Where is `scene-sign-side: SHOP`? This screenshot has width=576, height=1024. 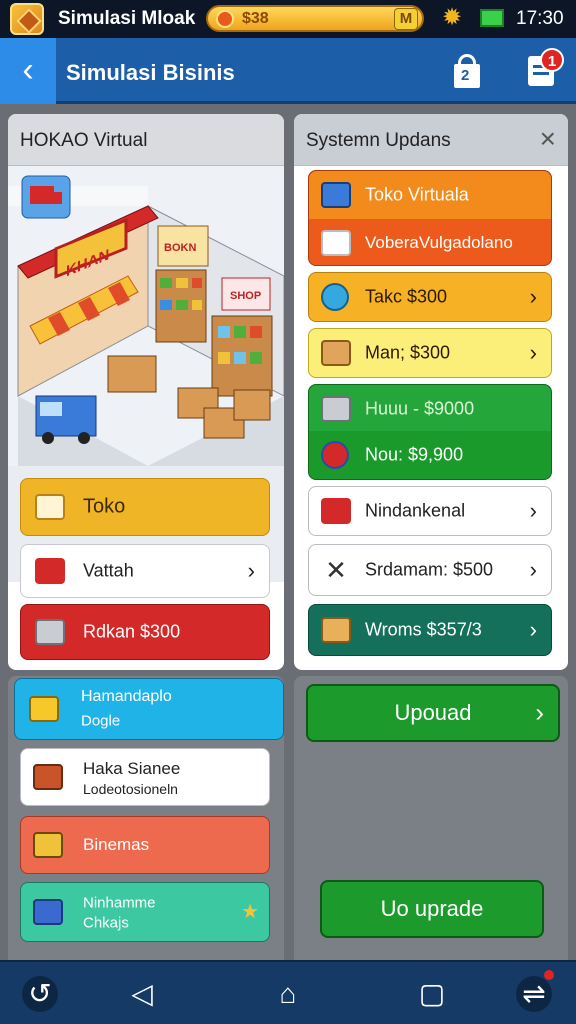 scene-sign-side: SHOP is located at coordinates (245, 296).